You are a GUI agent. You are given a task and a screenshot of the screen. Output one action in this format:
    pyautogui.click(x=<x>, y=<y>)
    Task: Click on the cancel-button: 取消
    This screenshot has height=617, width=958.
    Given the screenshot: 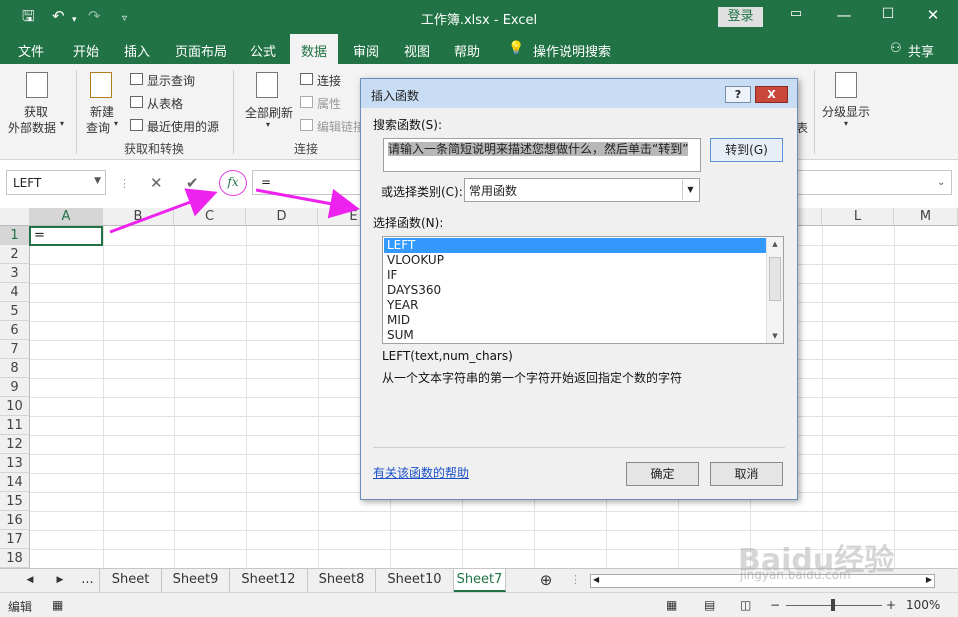 What is the action you would take?
    pyautogui.click(x=746, y=474)
    